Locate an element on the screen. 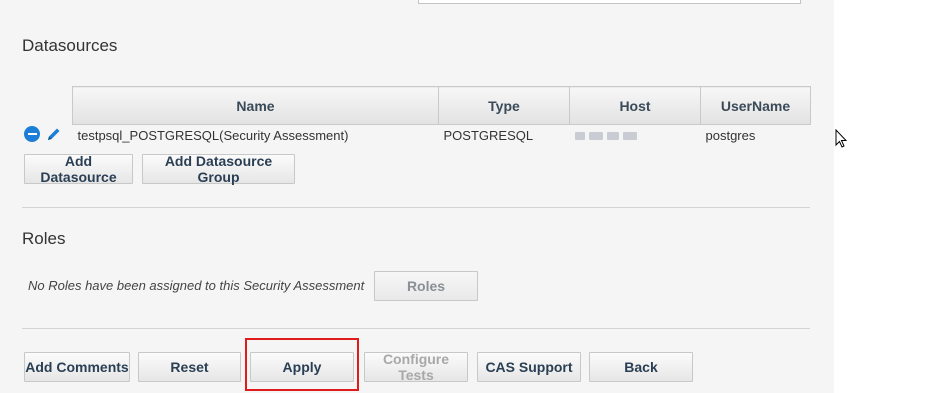 This screenshot has height=393, width=931. column-header-host: Host is located at coordinates (635, 105).